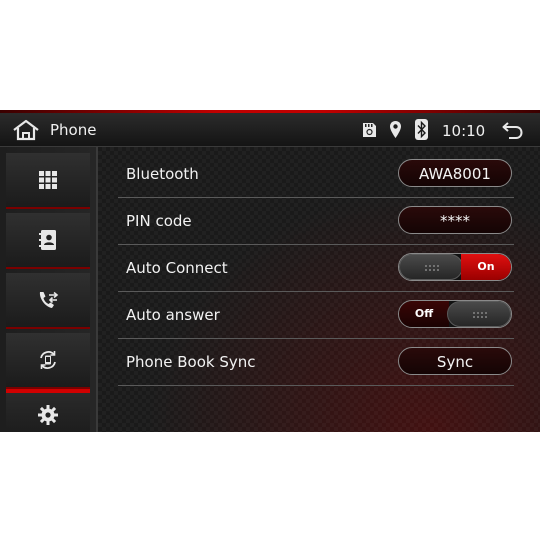 This screenshot has width=540, height=540. I want to click on phone-book-sync-label: Phone Book Sync, so click(191, 362).